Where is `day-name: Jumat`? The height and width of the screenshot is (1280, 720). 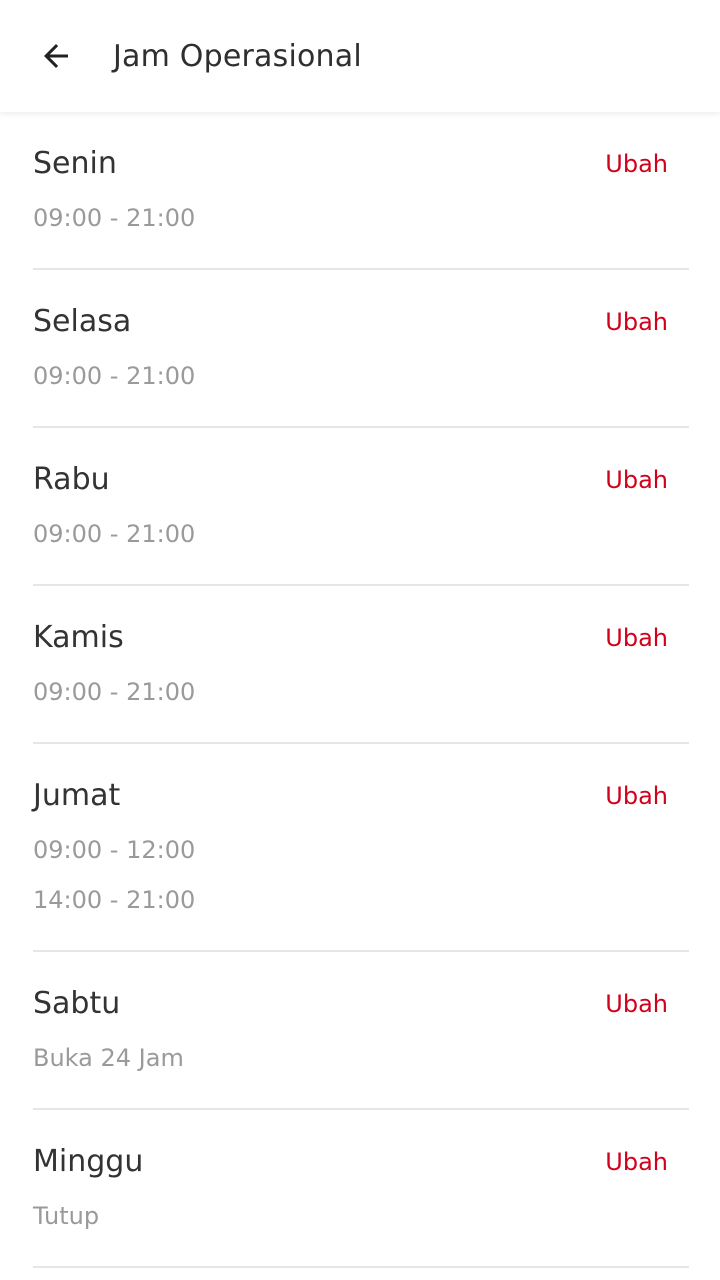 day-name: Jumat is located at coordinates (77, 795).